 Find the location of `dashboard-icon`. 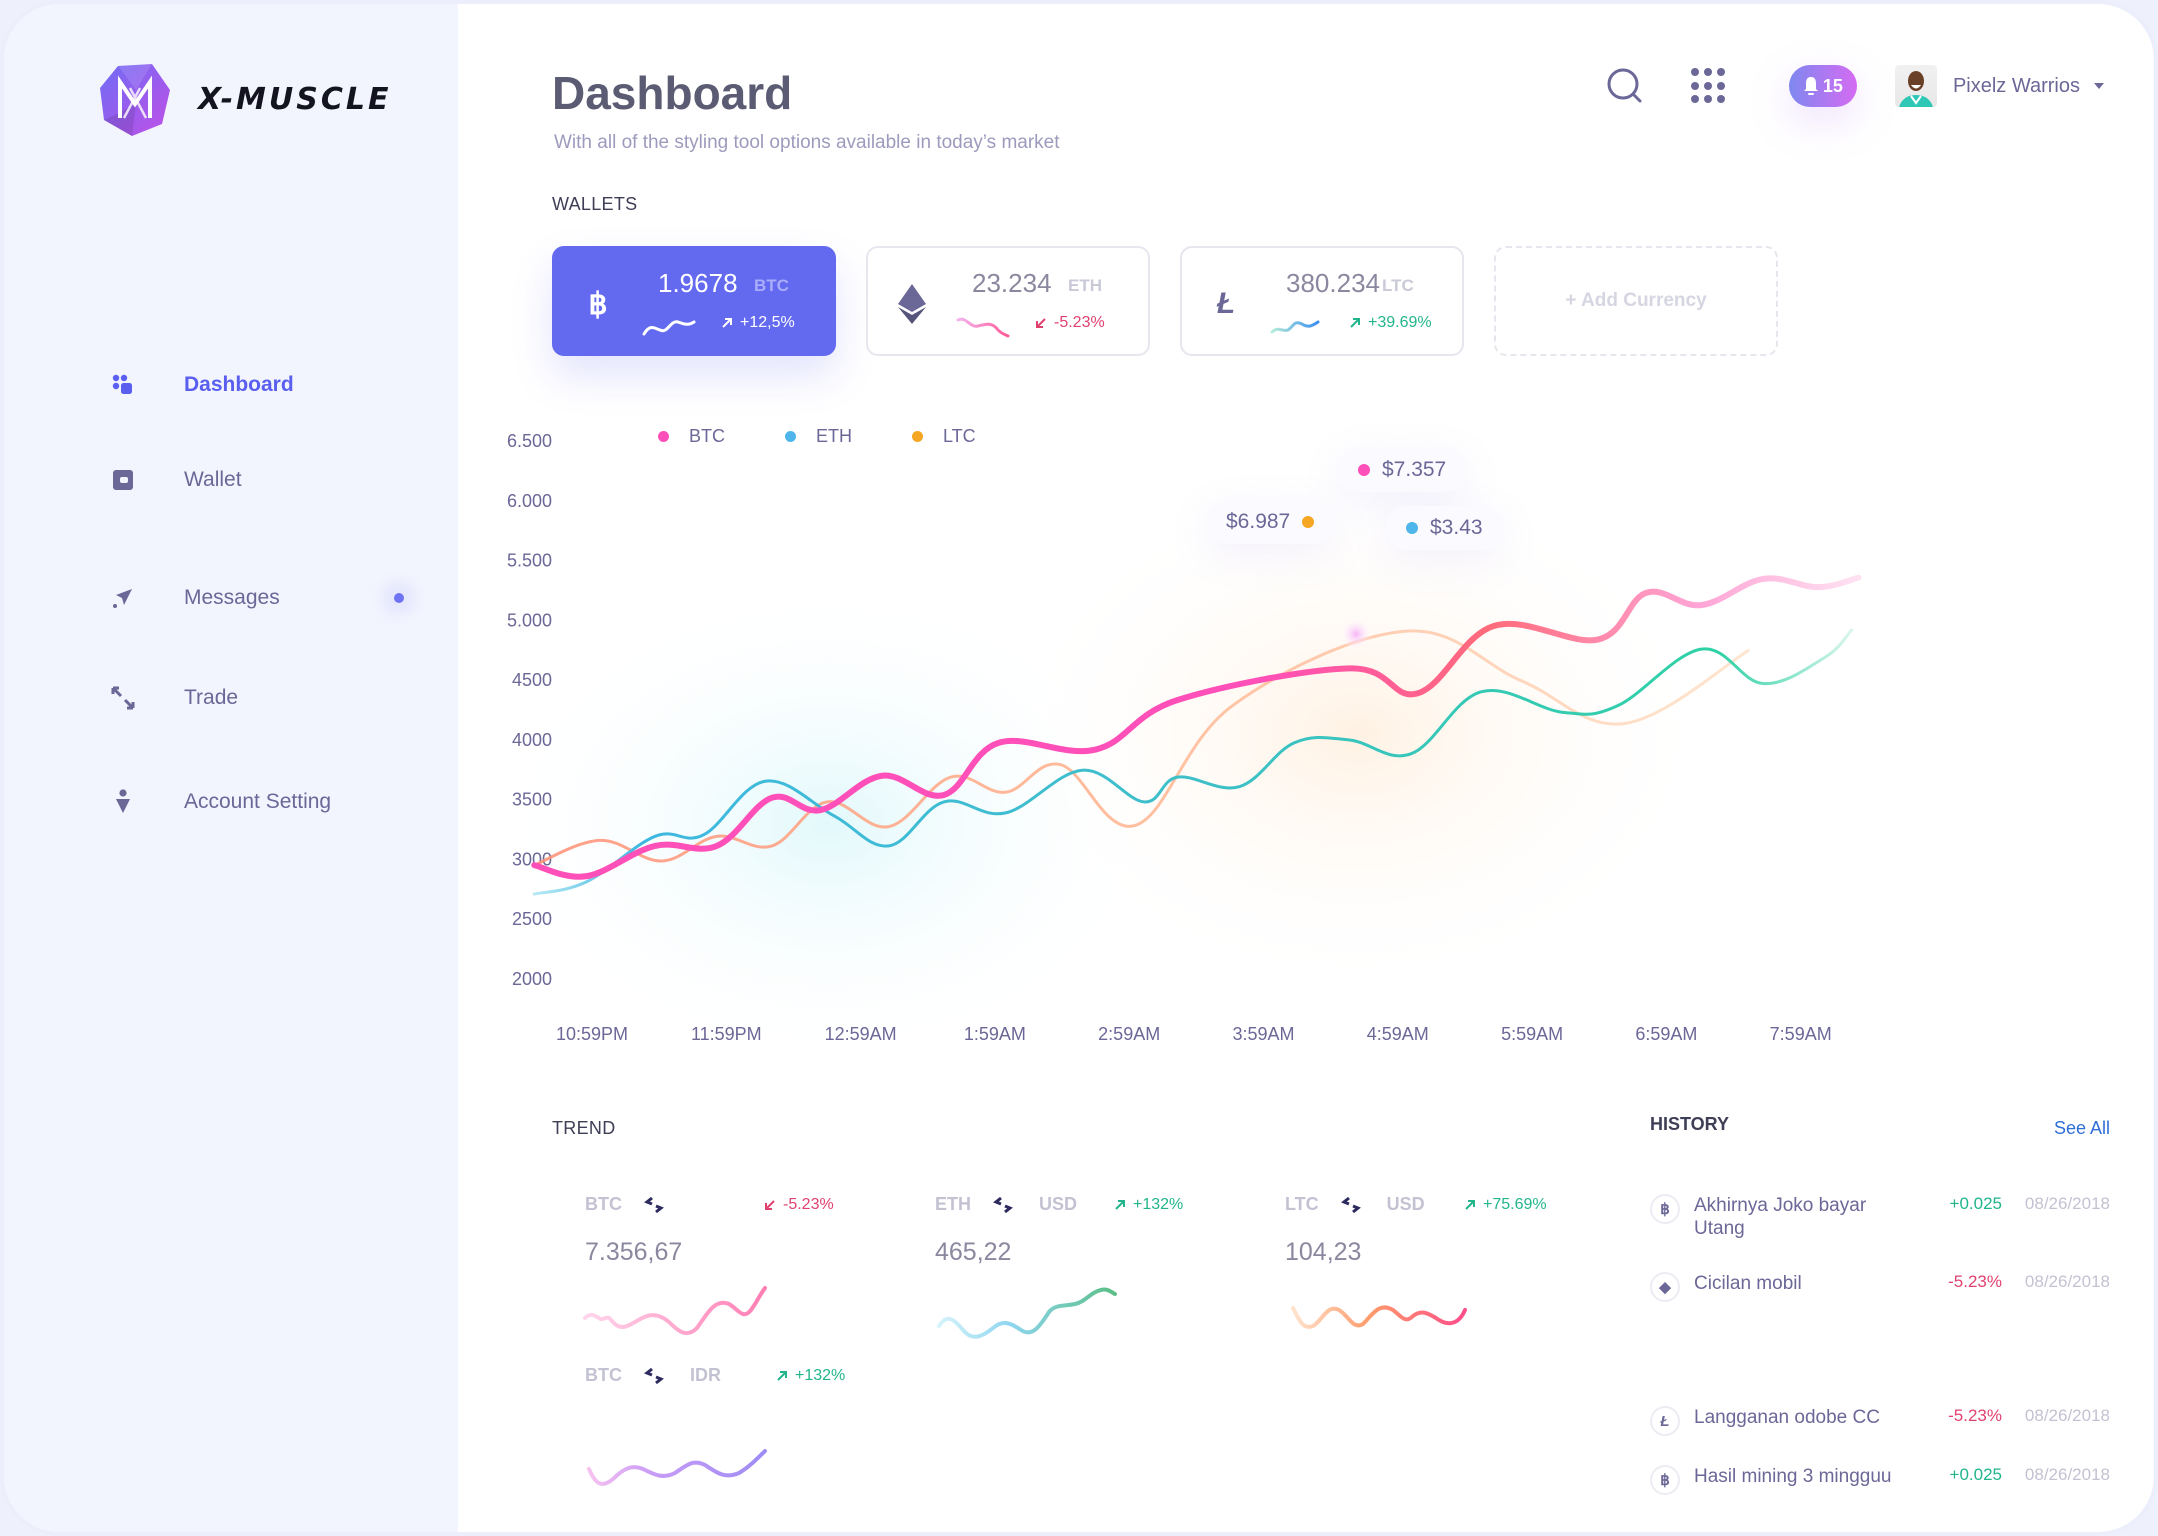

dashboard-icon is located at coordinates (123, 385).